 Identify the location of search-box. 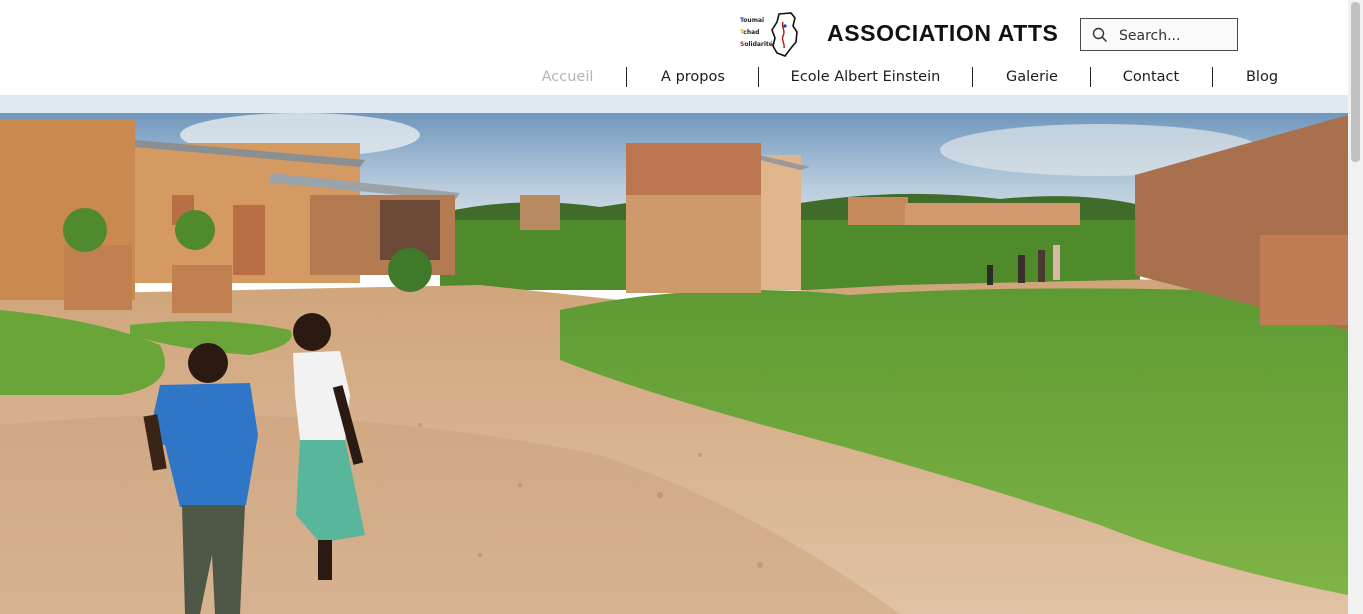
(1159, 34).